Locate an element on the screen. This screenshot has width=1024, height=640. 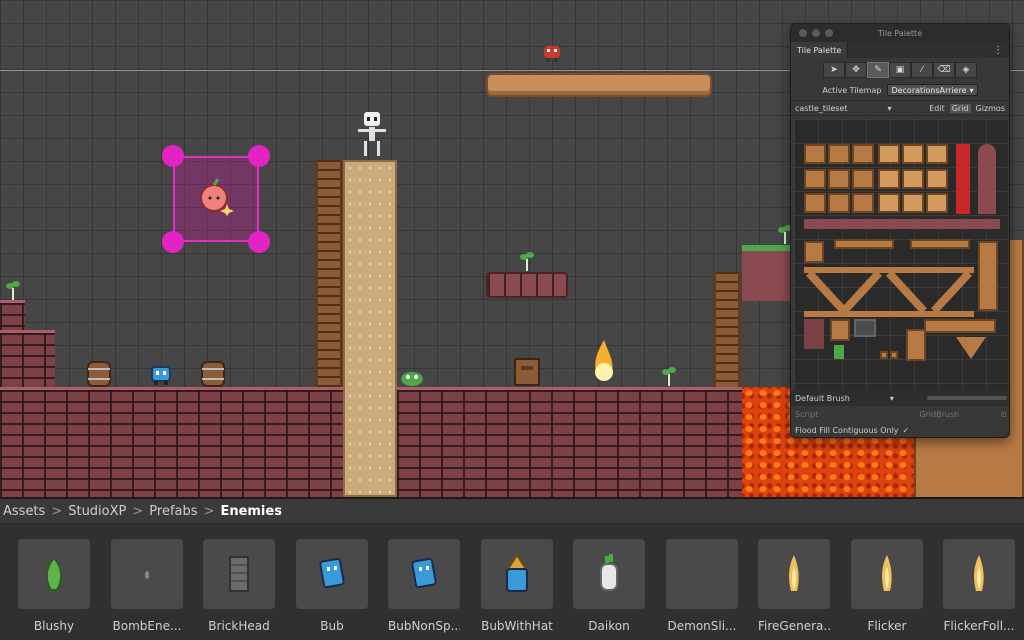
red-enemy-sprite is located at coordinates (552, 53).